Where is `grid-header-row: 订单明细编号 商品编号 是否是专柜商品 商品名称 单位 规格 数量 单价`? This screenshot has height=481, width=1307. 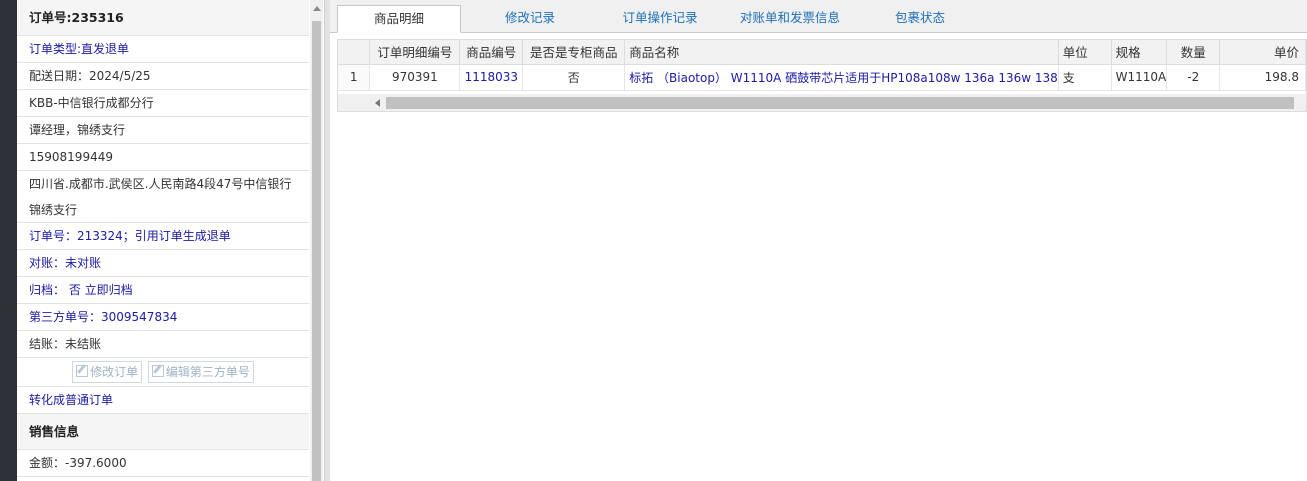
grid-header-row: 订单明细编号 商品编号 是否是专柜商品 商品名称 单位 规格 数量 单价 is located at coordinates (822, 52).